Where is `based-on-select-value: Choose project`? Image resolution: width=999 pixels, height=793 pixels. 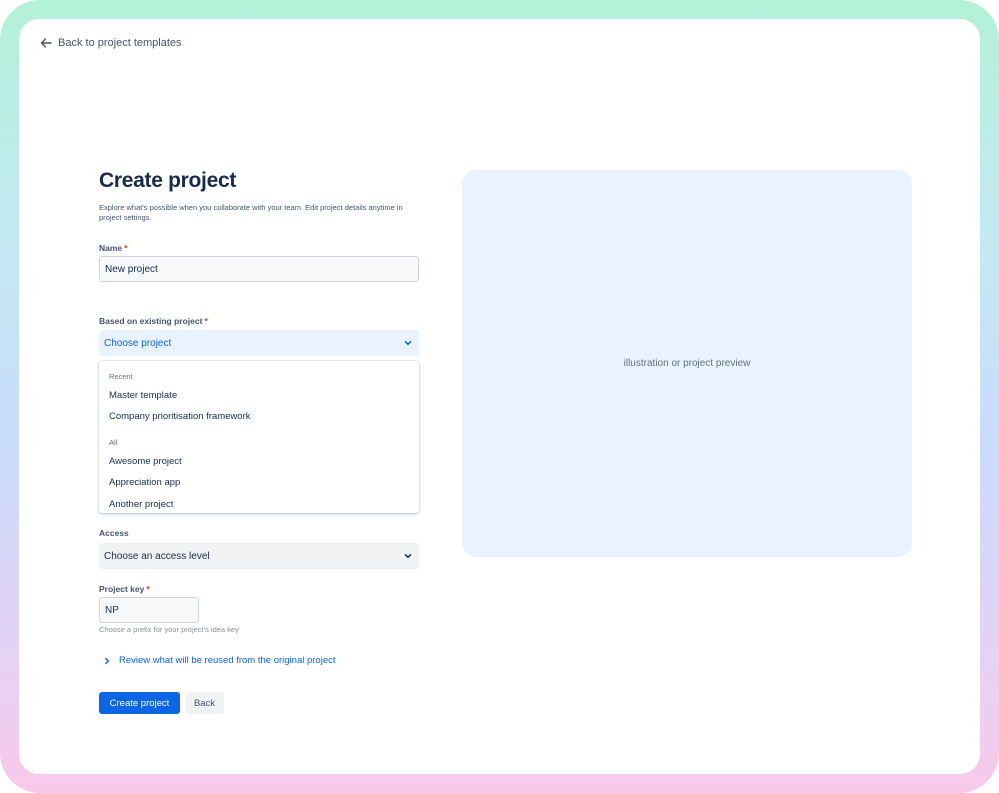 based-on-select-value: Choose project is located at coordinates (138, 343).